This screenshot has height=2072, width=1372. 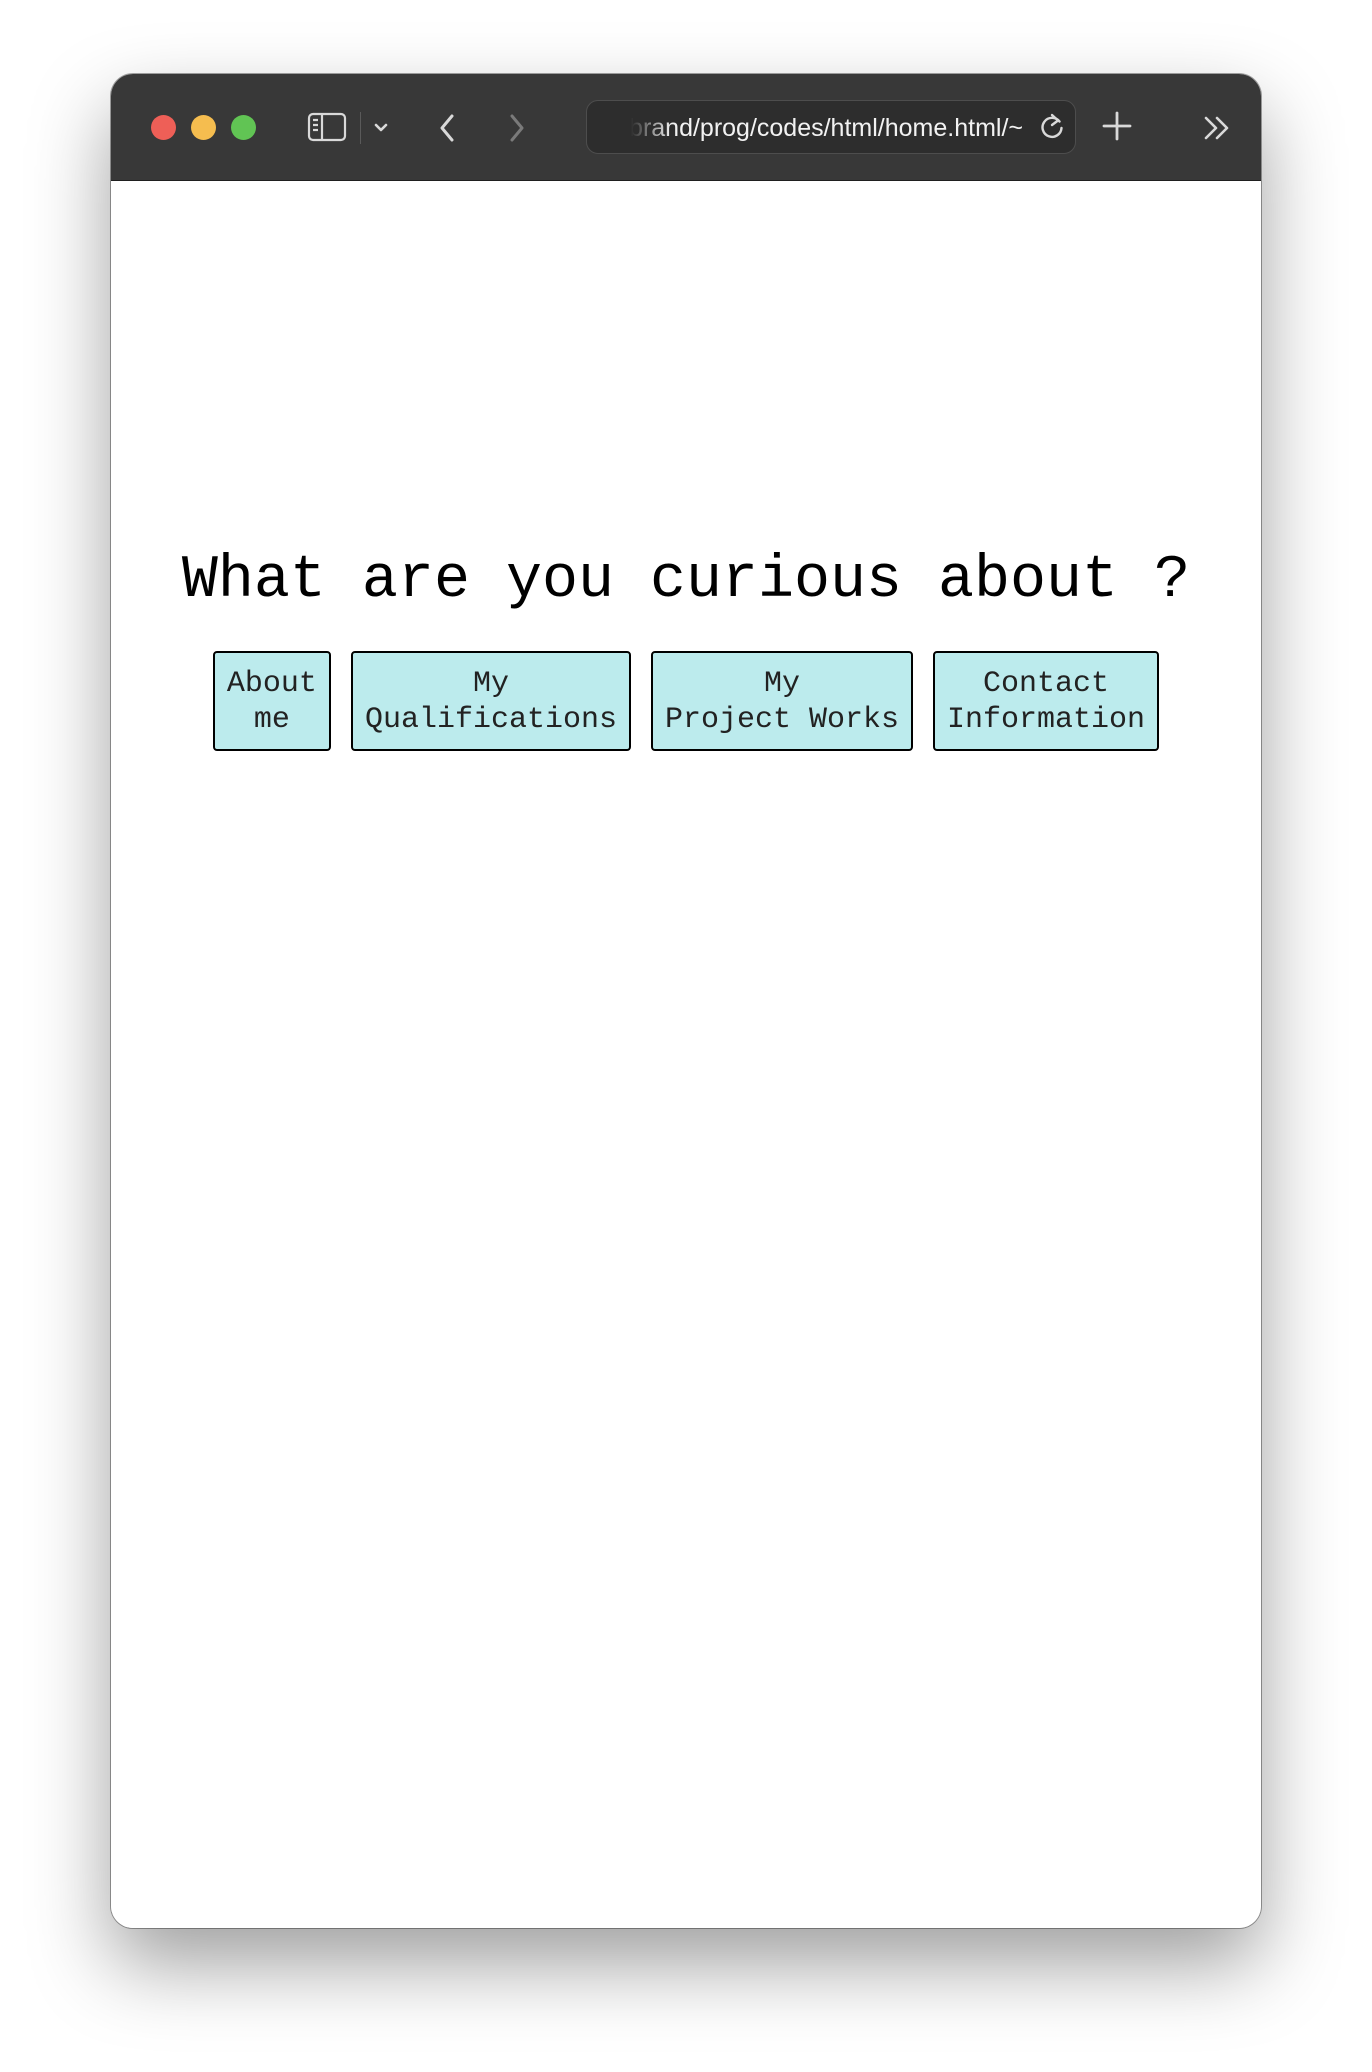 What do you see at coordinates (1052, 127) in the screenshot?
I see `reload-icon` at bounding box center [1052, 127].